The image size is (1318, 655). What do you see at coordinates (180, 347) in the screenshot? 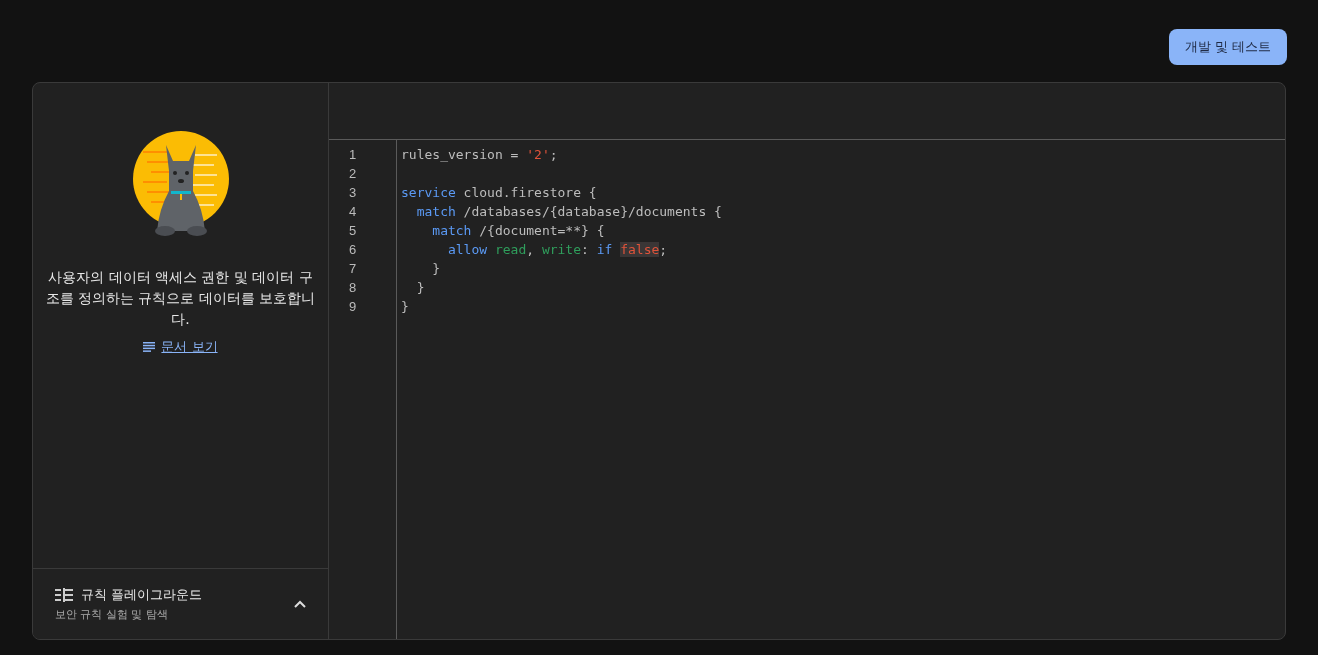
I see `docs-link: 문서 보기` at bounding box center [180, 347].